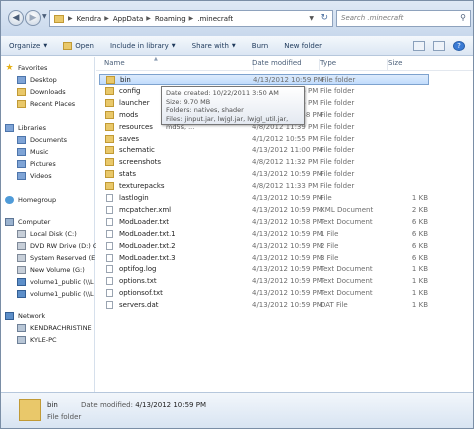  What do you see at coordinates (285, 138) in the screenshot?
I see `file-date: 4/1/2012 10:55 PM` at bounding box center [285, 138].